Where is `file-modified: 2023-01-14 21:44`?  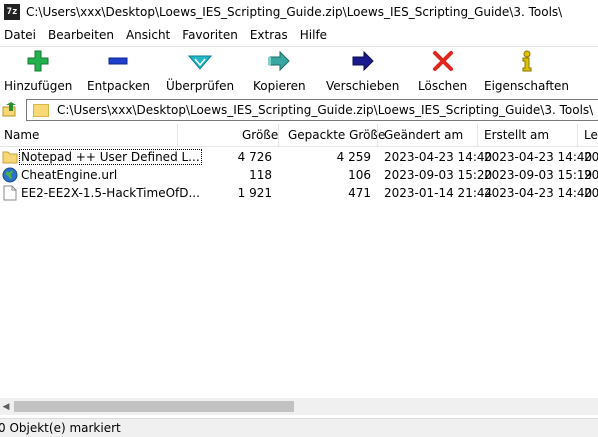
file-modified: 2023-01-14 21:44 is located at coordinates (438, 193).